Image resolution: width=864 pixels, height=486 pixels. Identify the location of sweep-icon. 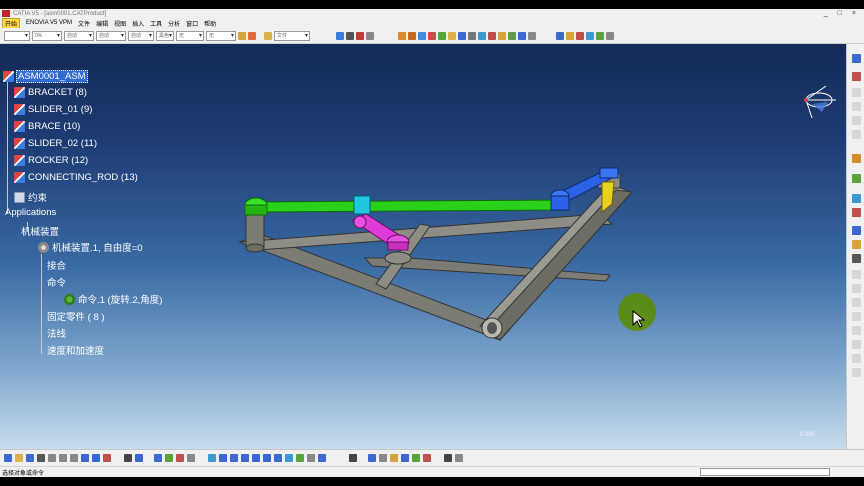
(856, 258).